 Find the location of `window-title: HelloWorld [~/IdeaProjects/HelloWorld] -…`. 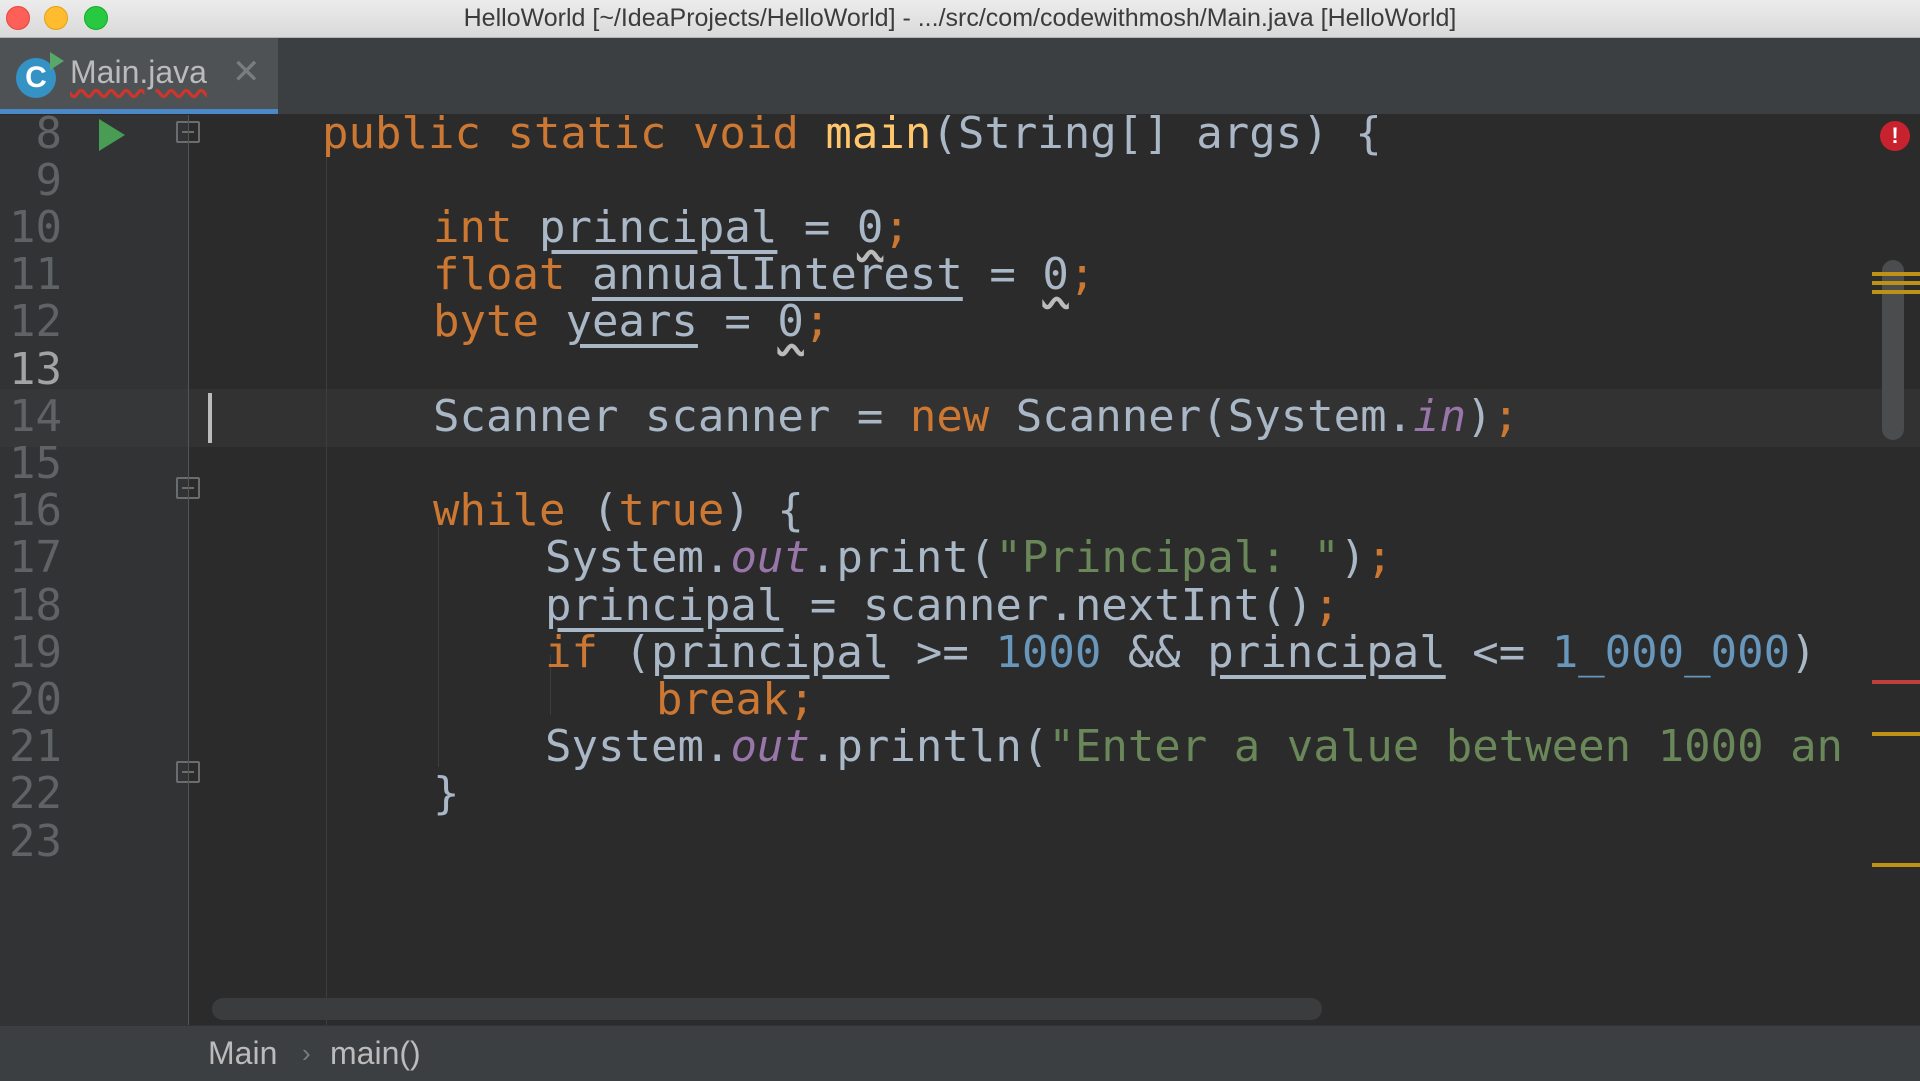

window-title: HelloWorld [~/IdeaProjects/HelloWorld] -… is located at coordinates (960, 18).